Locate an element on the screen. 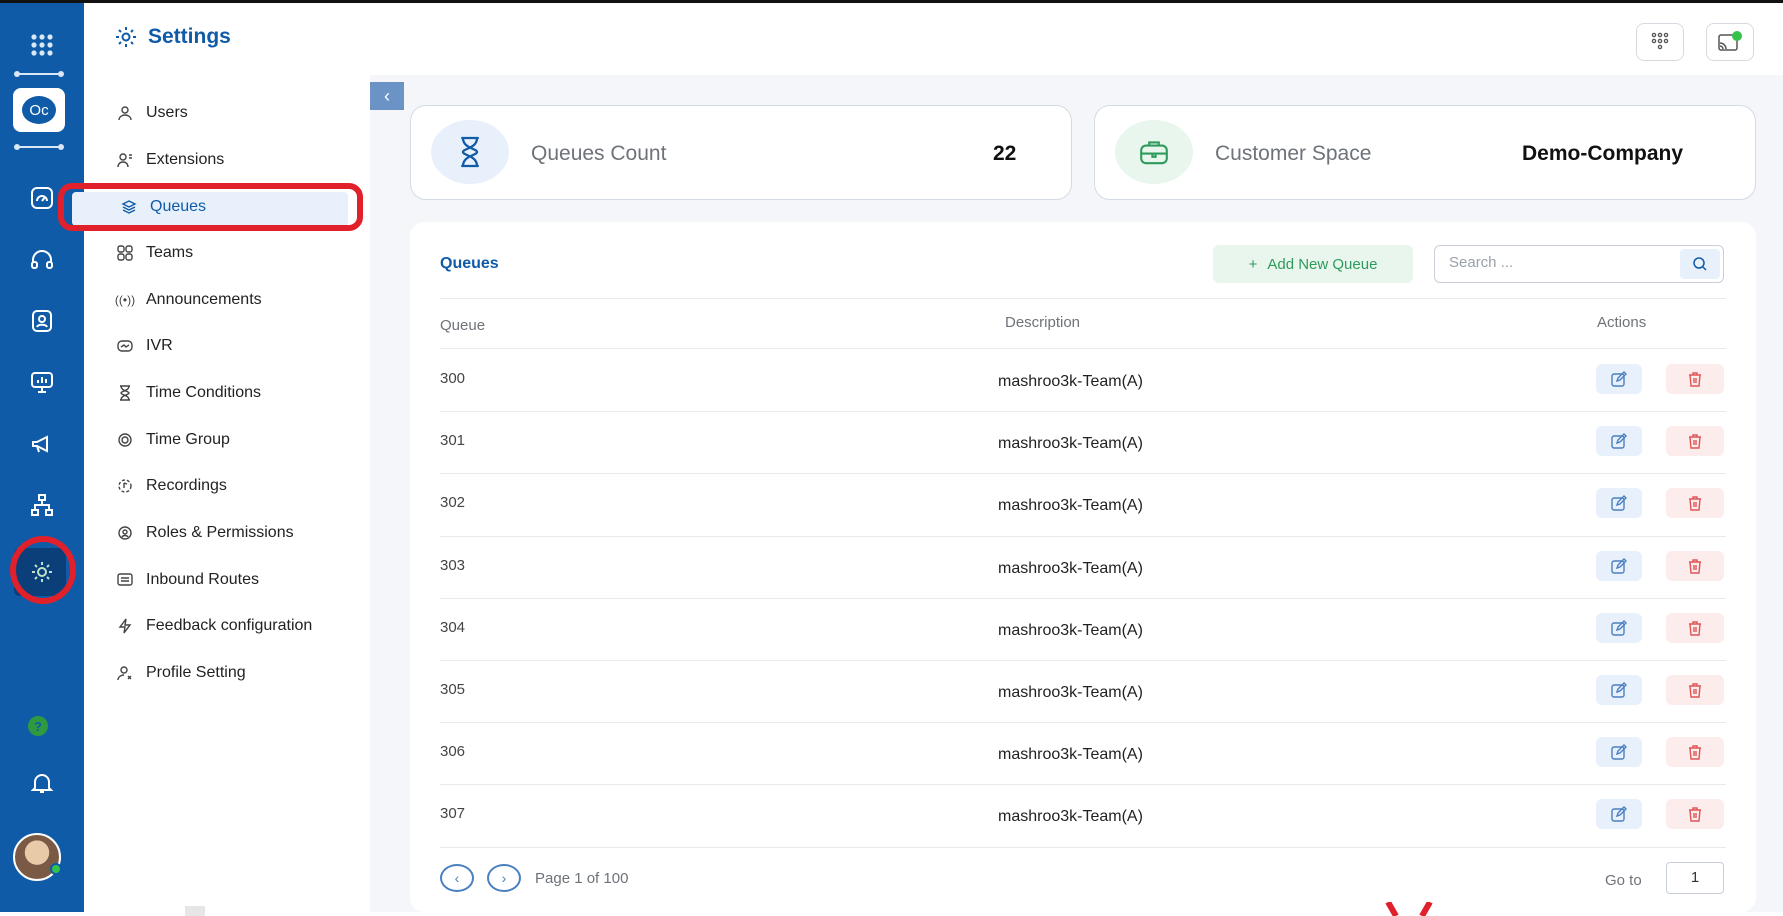  org-chart-icon is located at coordinates (42, 505).